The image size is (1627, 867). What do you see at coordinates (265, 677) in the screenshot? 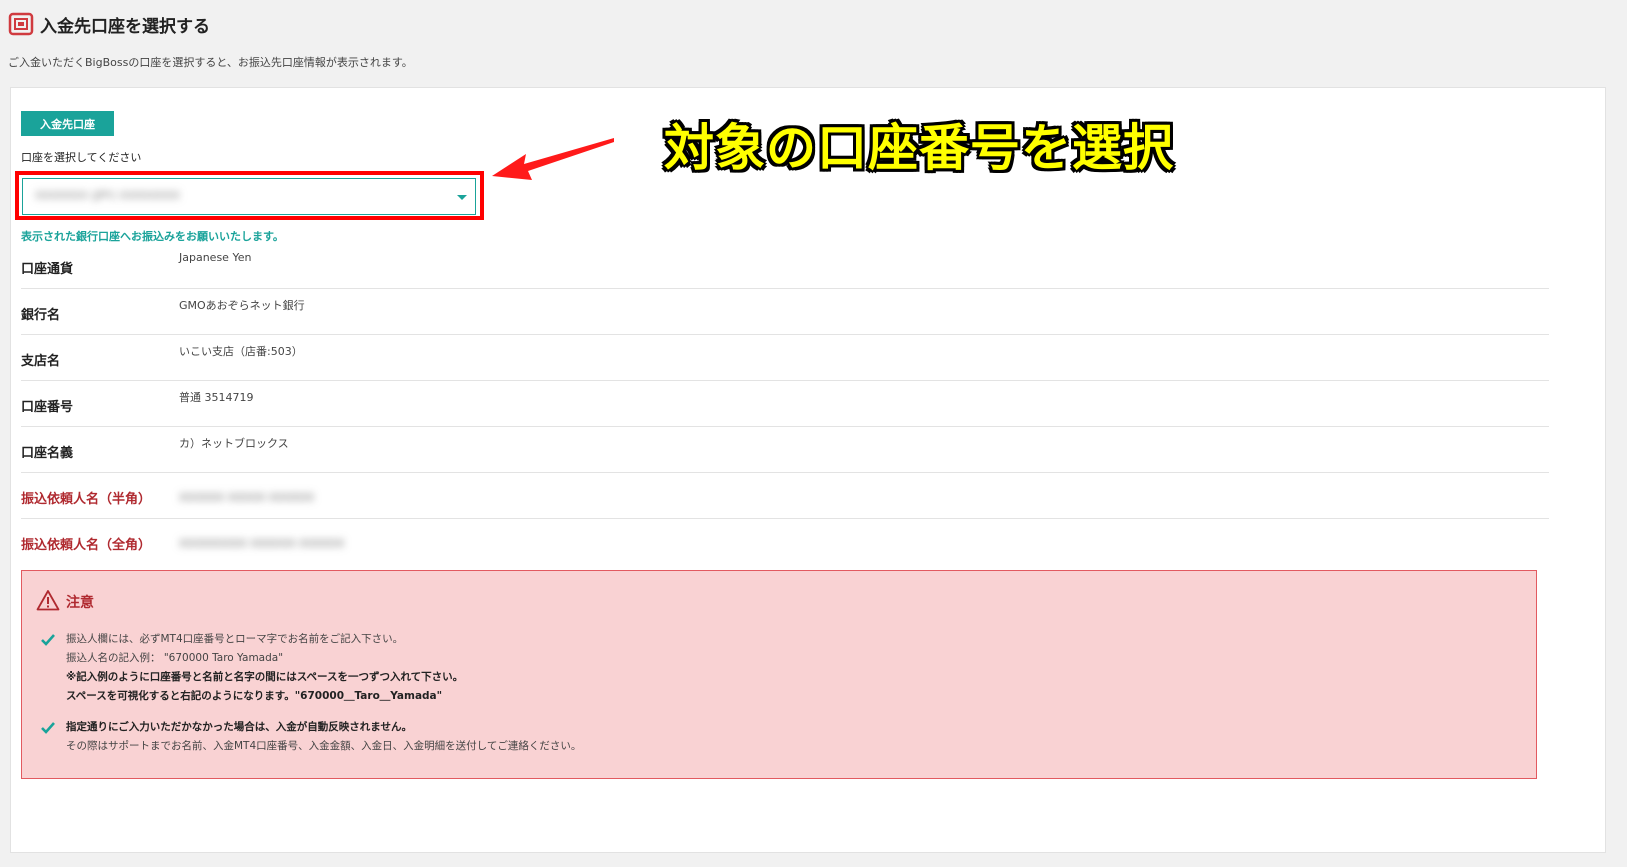
I see `caution-text: ※記入例のように口座番号と名前と名字の間にはスペースを一つずつ入れて下さい。` at bounding box center [265, 677].